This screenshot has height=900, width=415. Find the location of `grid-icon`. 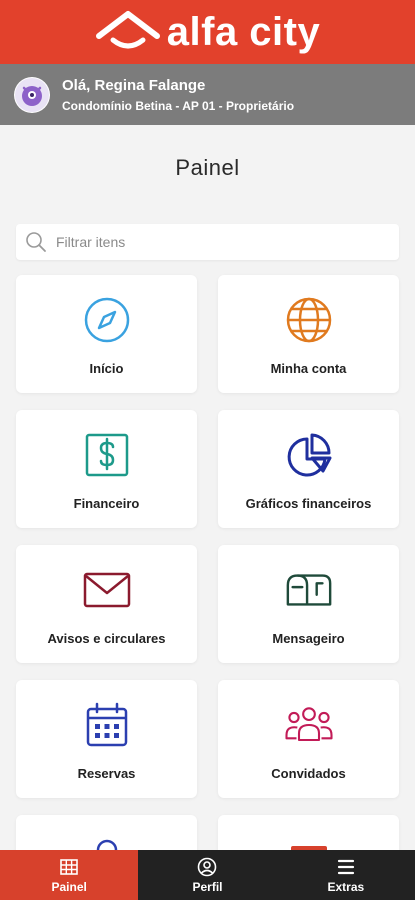

grid-icon is located at coordinates (69, 866).